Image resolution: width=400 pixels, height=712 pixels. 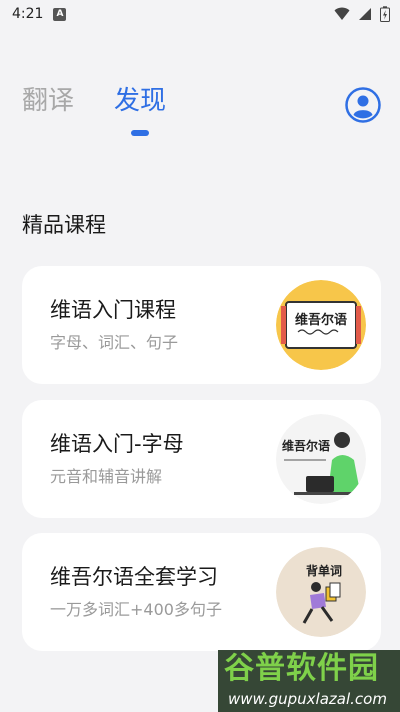 I want to click on battery-icon, so click(x=385, y=14).